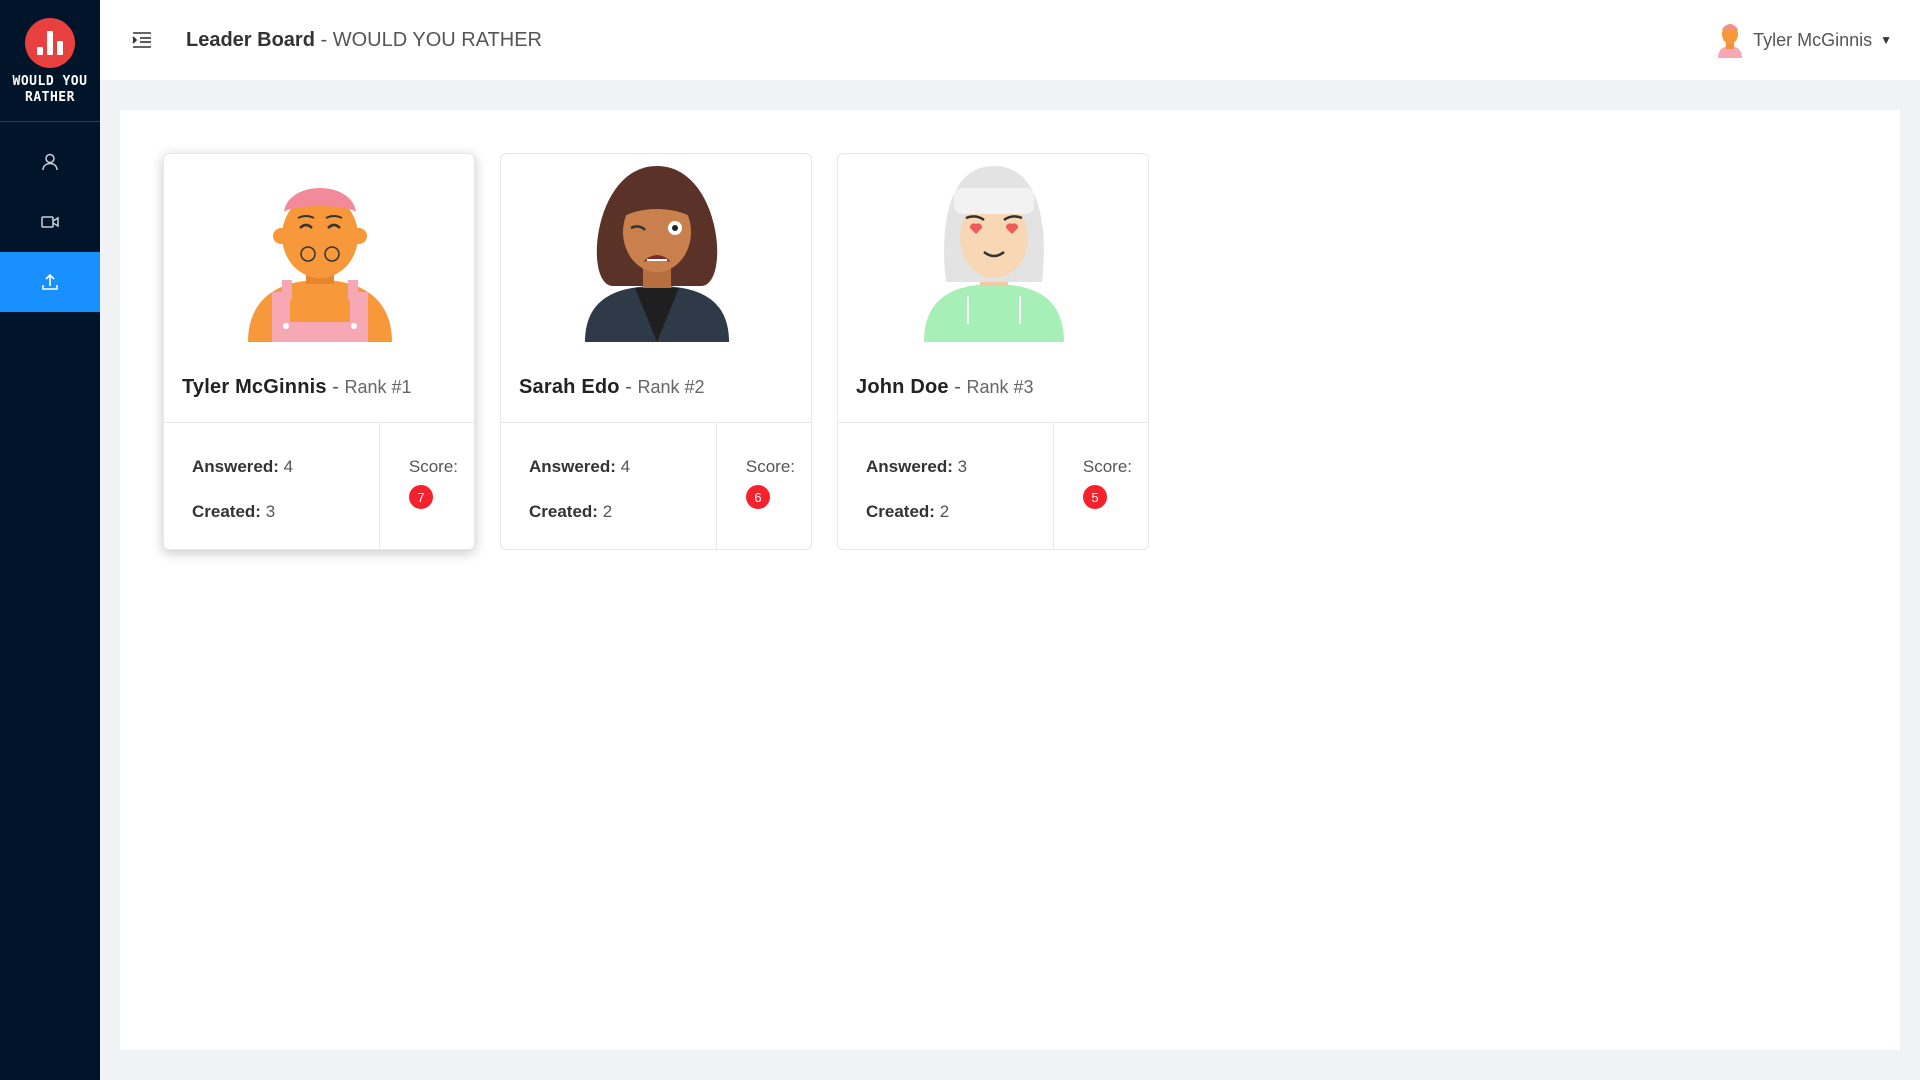  Describe the element at coordinates (421, 497) in the screenshot. I see `score-badge: 7` at that location.